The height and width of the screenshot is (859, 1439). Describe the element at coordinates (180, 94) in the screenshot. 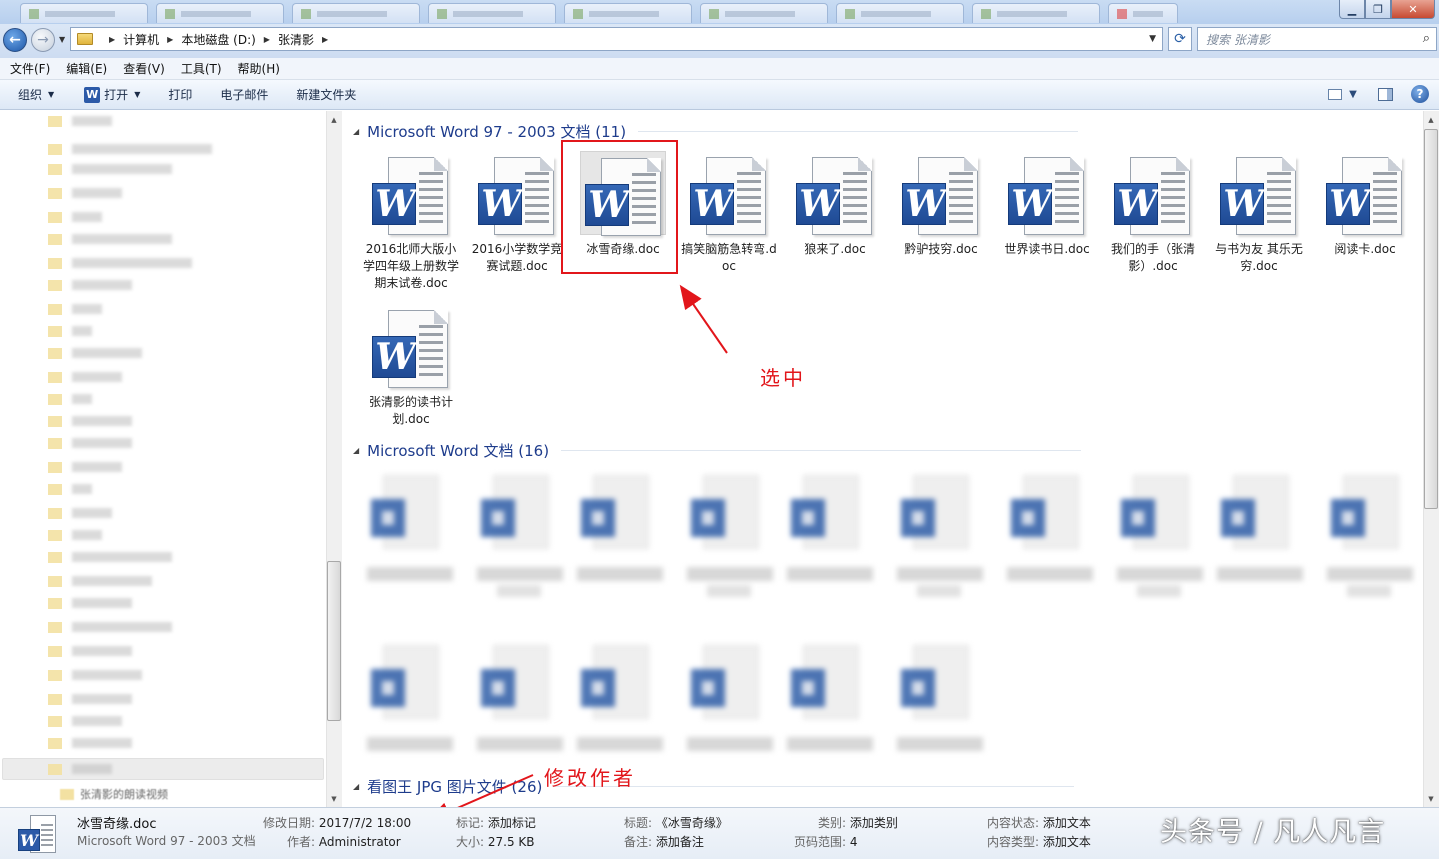

I see `print-button: 打印` at that location.